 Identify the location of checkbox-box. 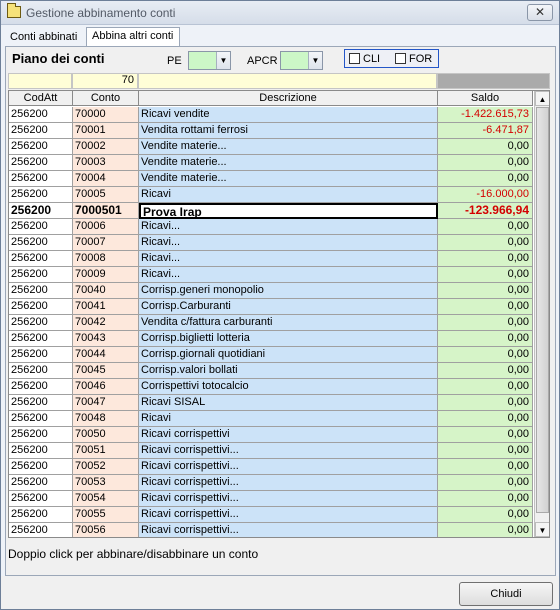
(400, 58).